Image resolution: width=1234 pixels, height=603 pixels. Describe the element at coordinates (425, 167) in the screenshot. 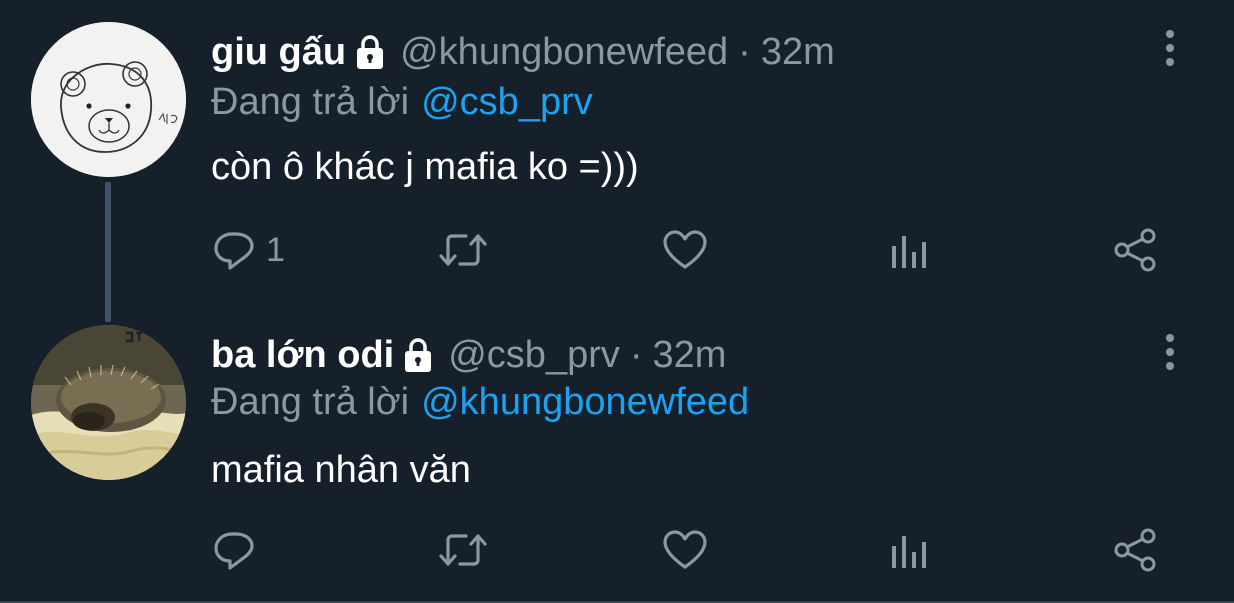

I see `tweet-text: còn ô khác j mafia ko =)))` at that location.